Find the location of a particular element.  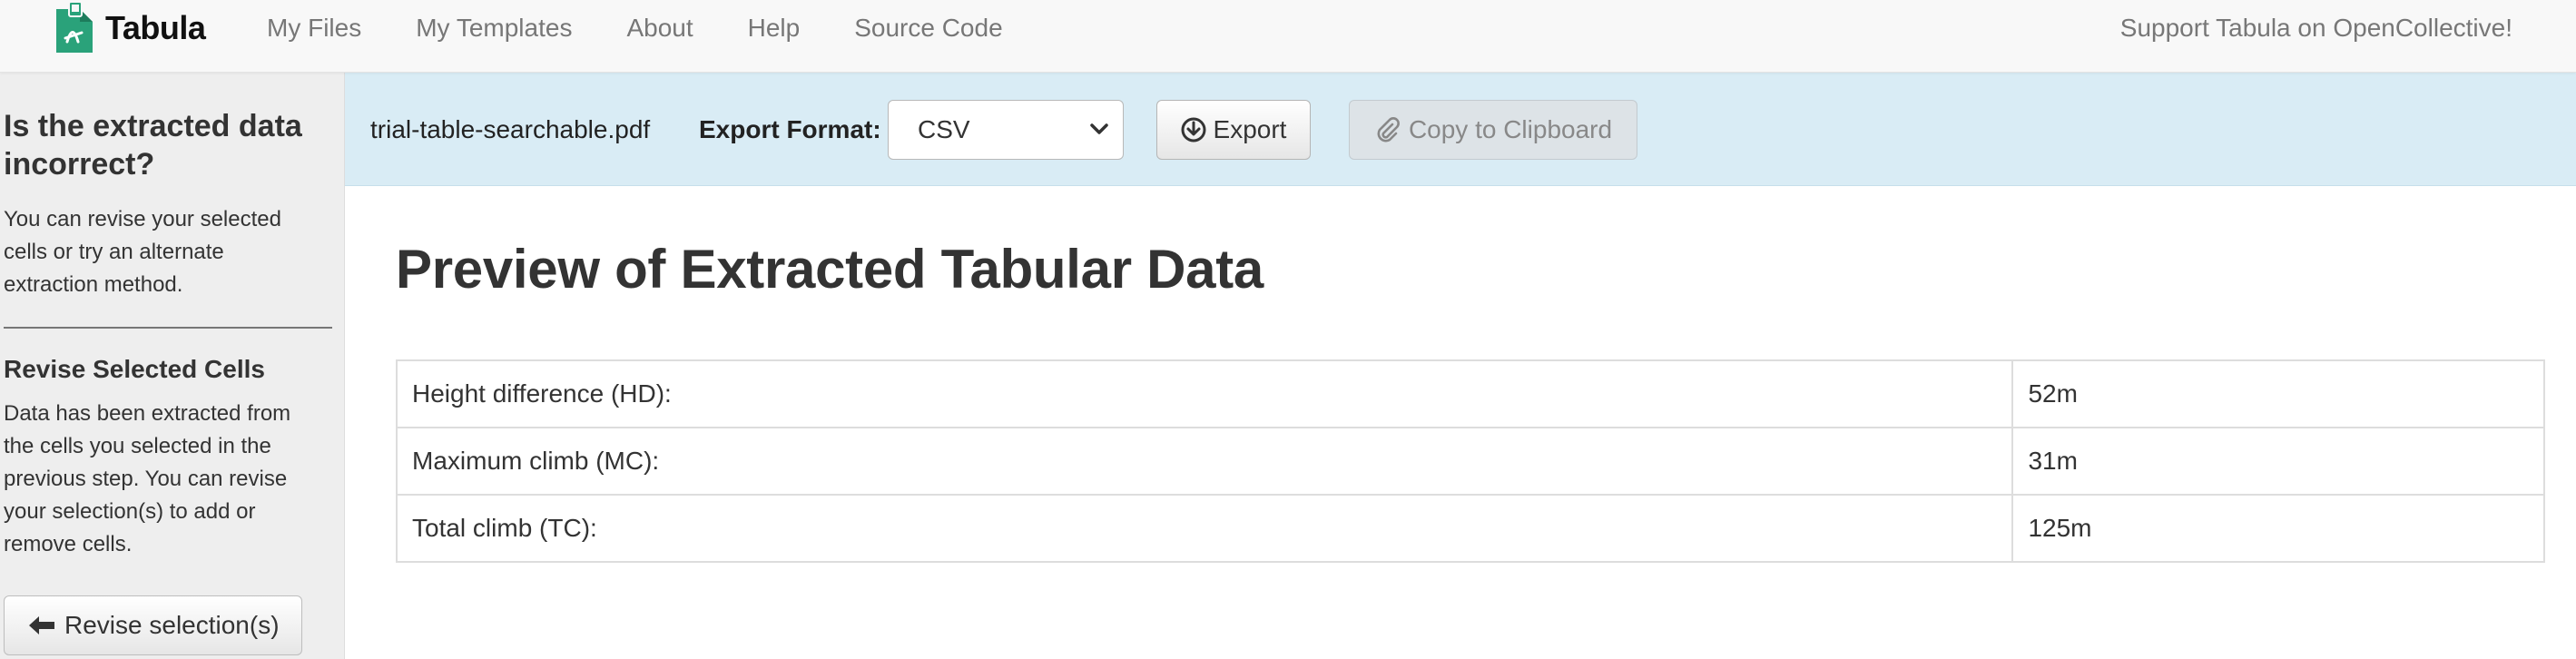

nav-link-my-files: My Files is located at coordinates (314, 29).